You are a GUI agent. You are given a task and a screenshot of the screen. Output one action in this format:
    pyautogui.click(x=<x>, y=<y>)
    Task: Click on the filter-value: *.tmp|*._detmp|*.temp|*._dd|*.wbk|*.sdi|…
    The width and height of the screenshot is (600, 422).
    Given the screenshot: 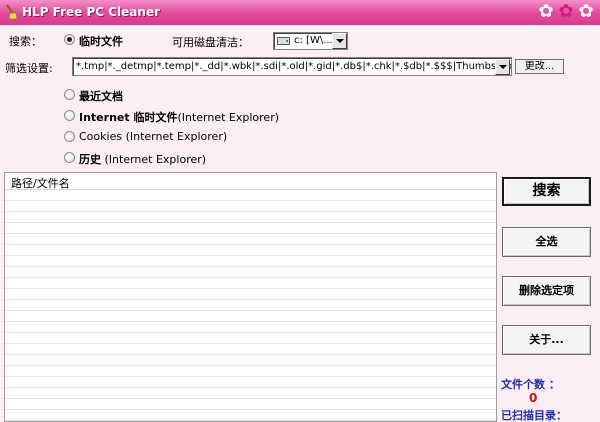 What is the action you would take?
    pyautogui.click(x=294, y=66)
    